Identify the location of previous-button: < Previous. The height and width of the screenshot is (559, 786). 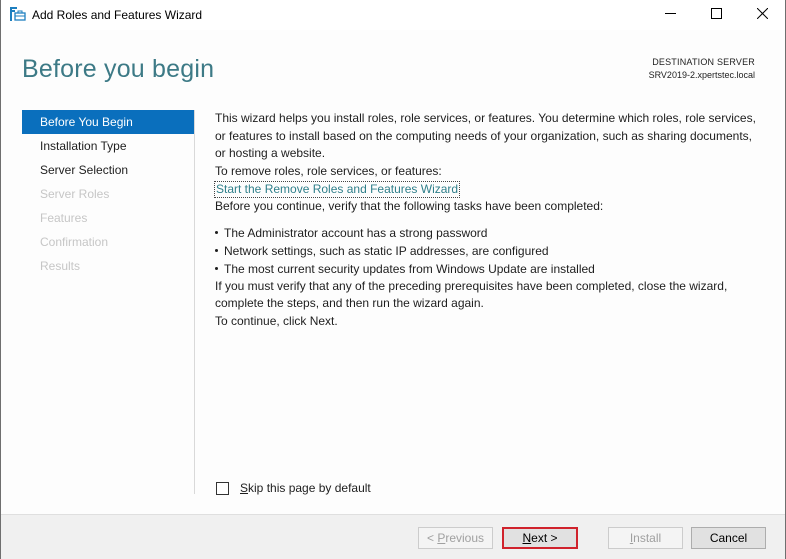
(455, 538).